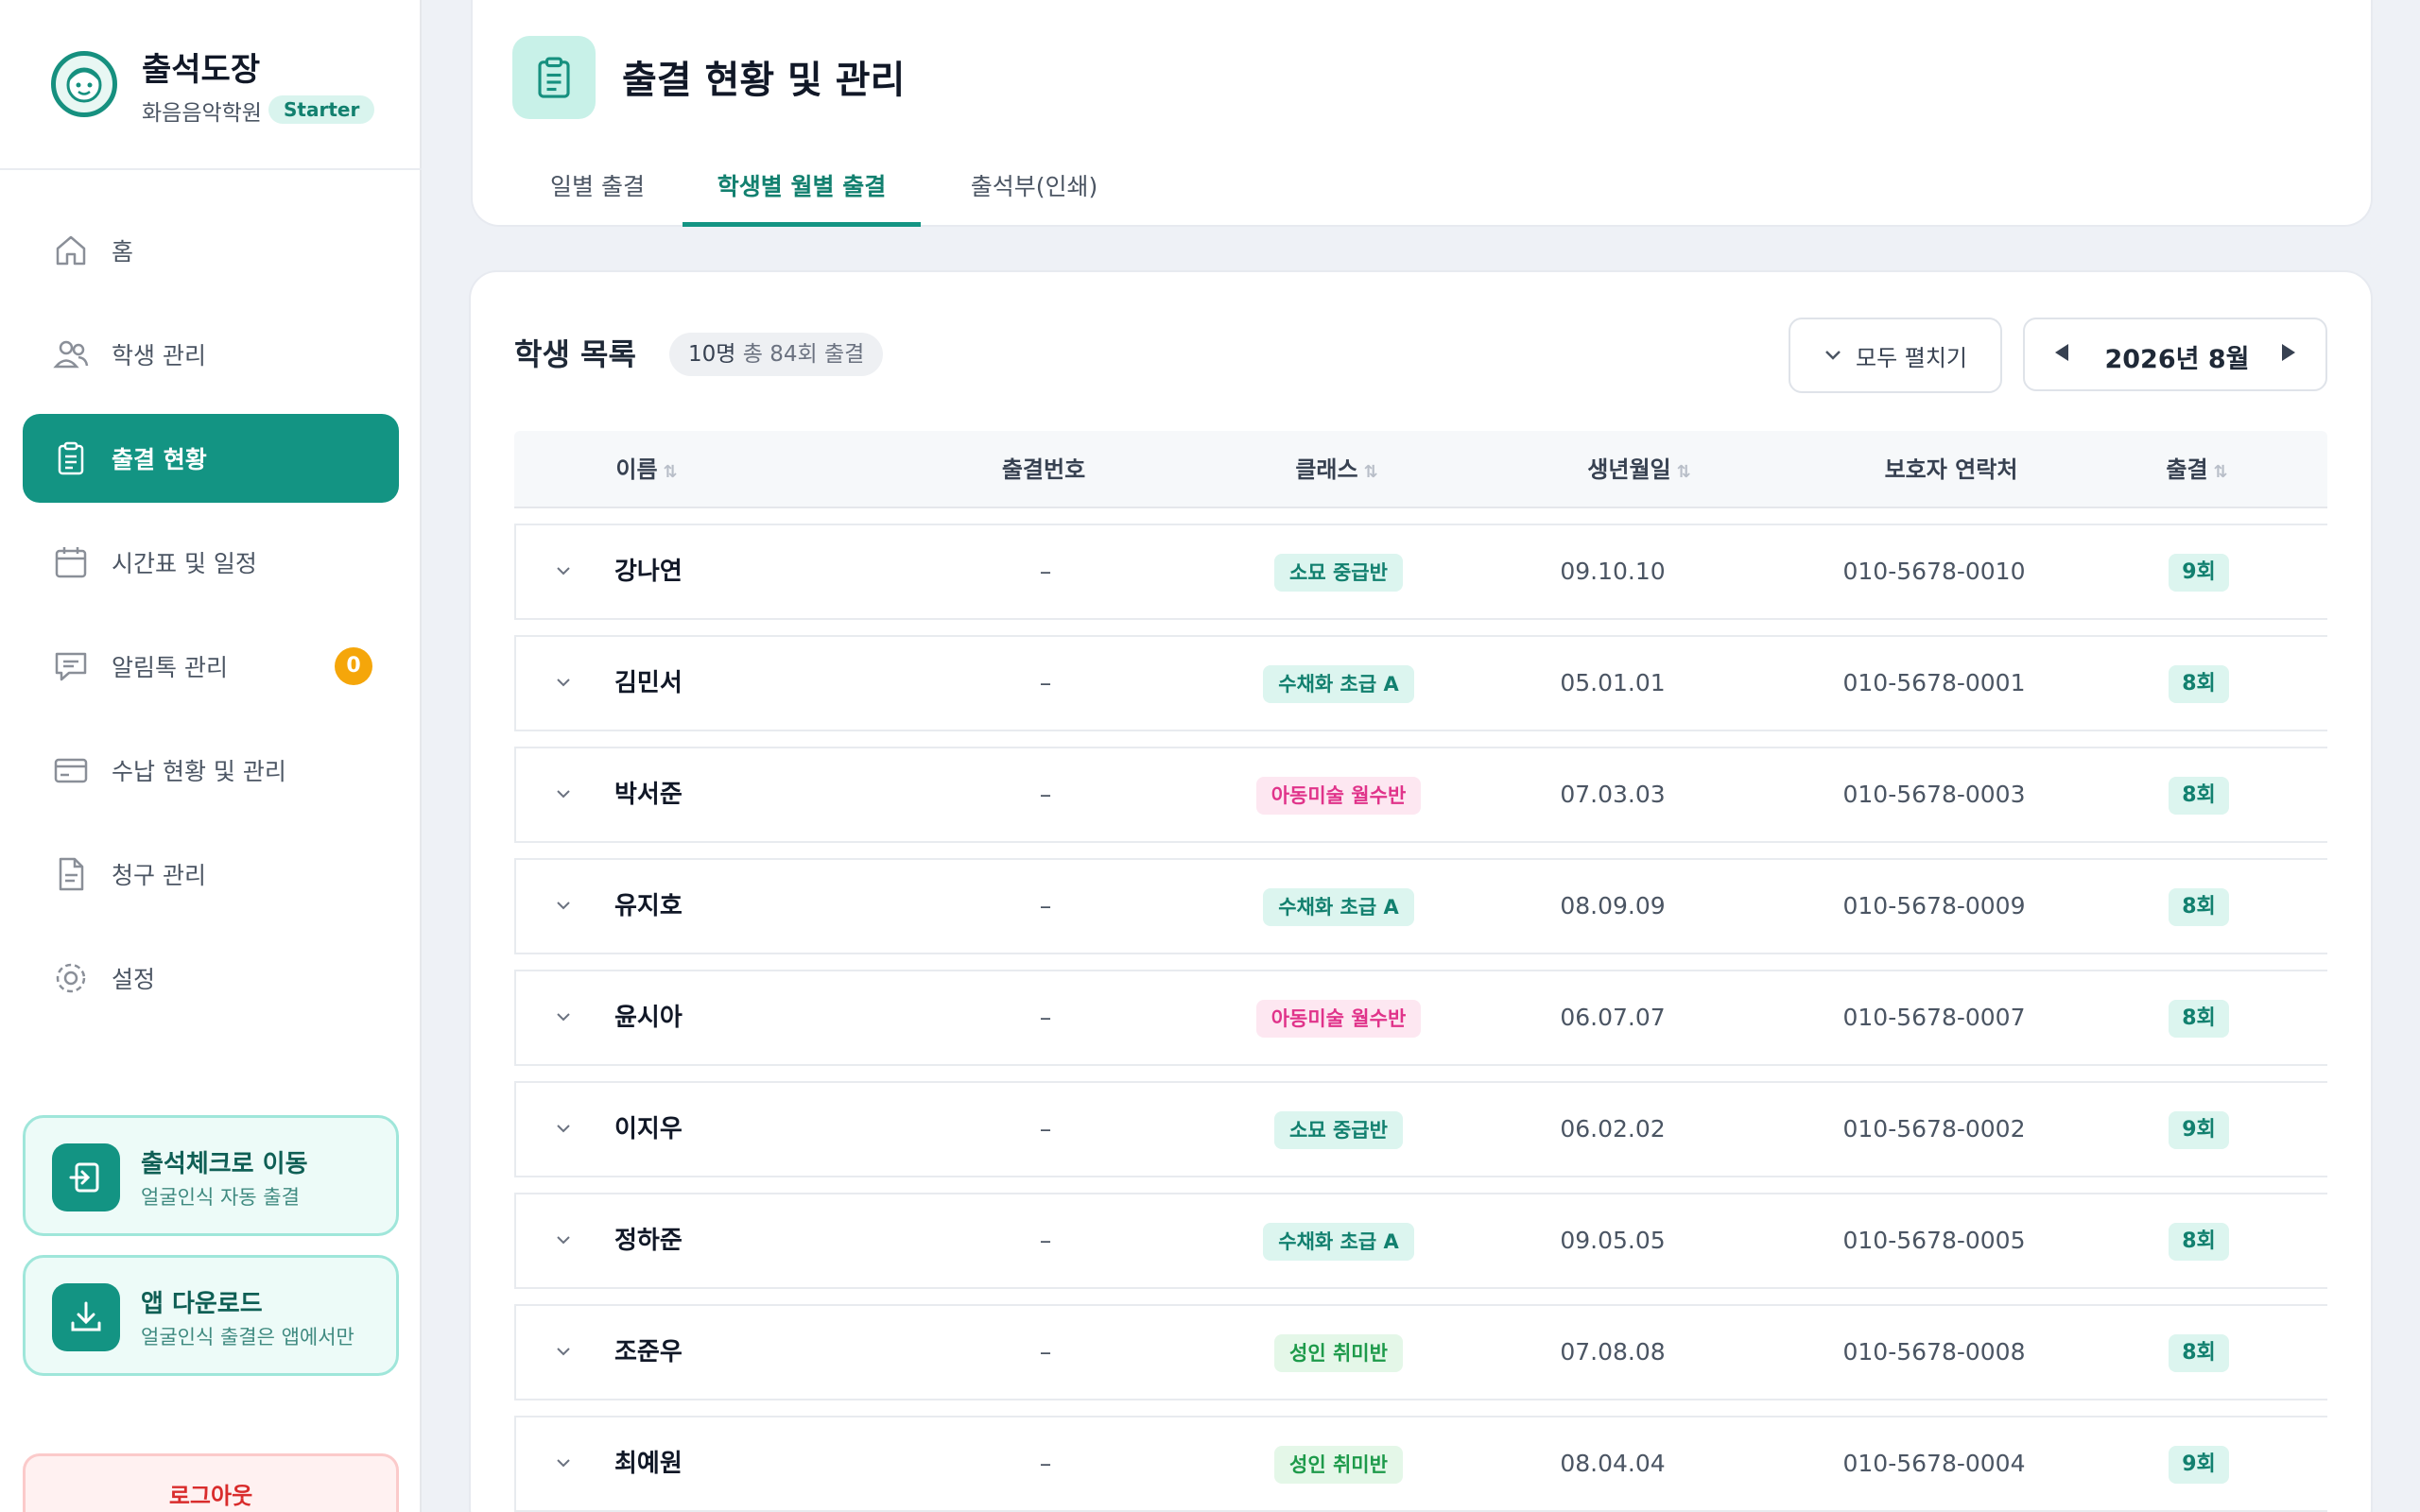 The width and height of the screenshot is (2420, 1512). I want to click on sidebar-item-home: 홈, so click(211, 250).